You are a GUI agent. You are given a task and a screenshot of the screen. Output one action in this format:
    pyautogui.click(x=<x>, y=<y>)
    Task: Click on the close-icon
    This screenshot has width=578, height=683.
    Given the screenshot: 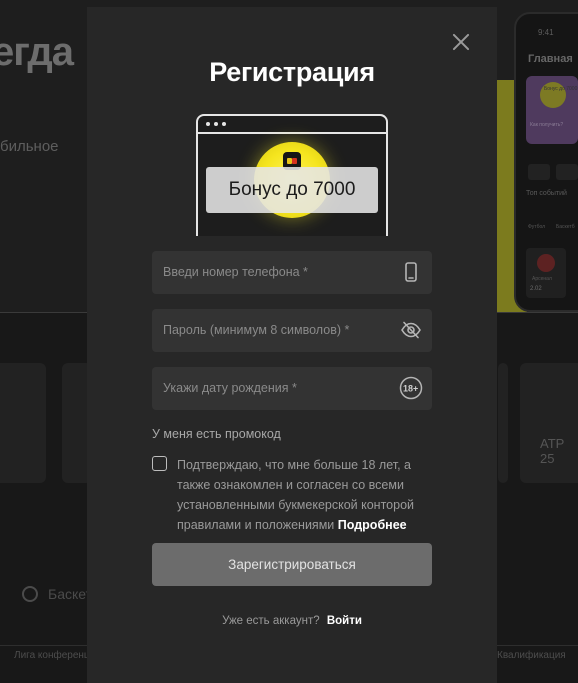 What is the action you would take?
    pyautogui.click(x=461, y=42)
    